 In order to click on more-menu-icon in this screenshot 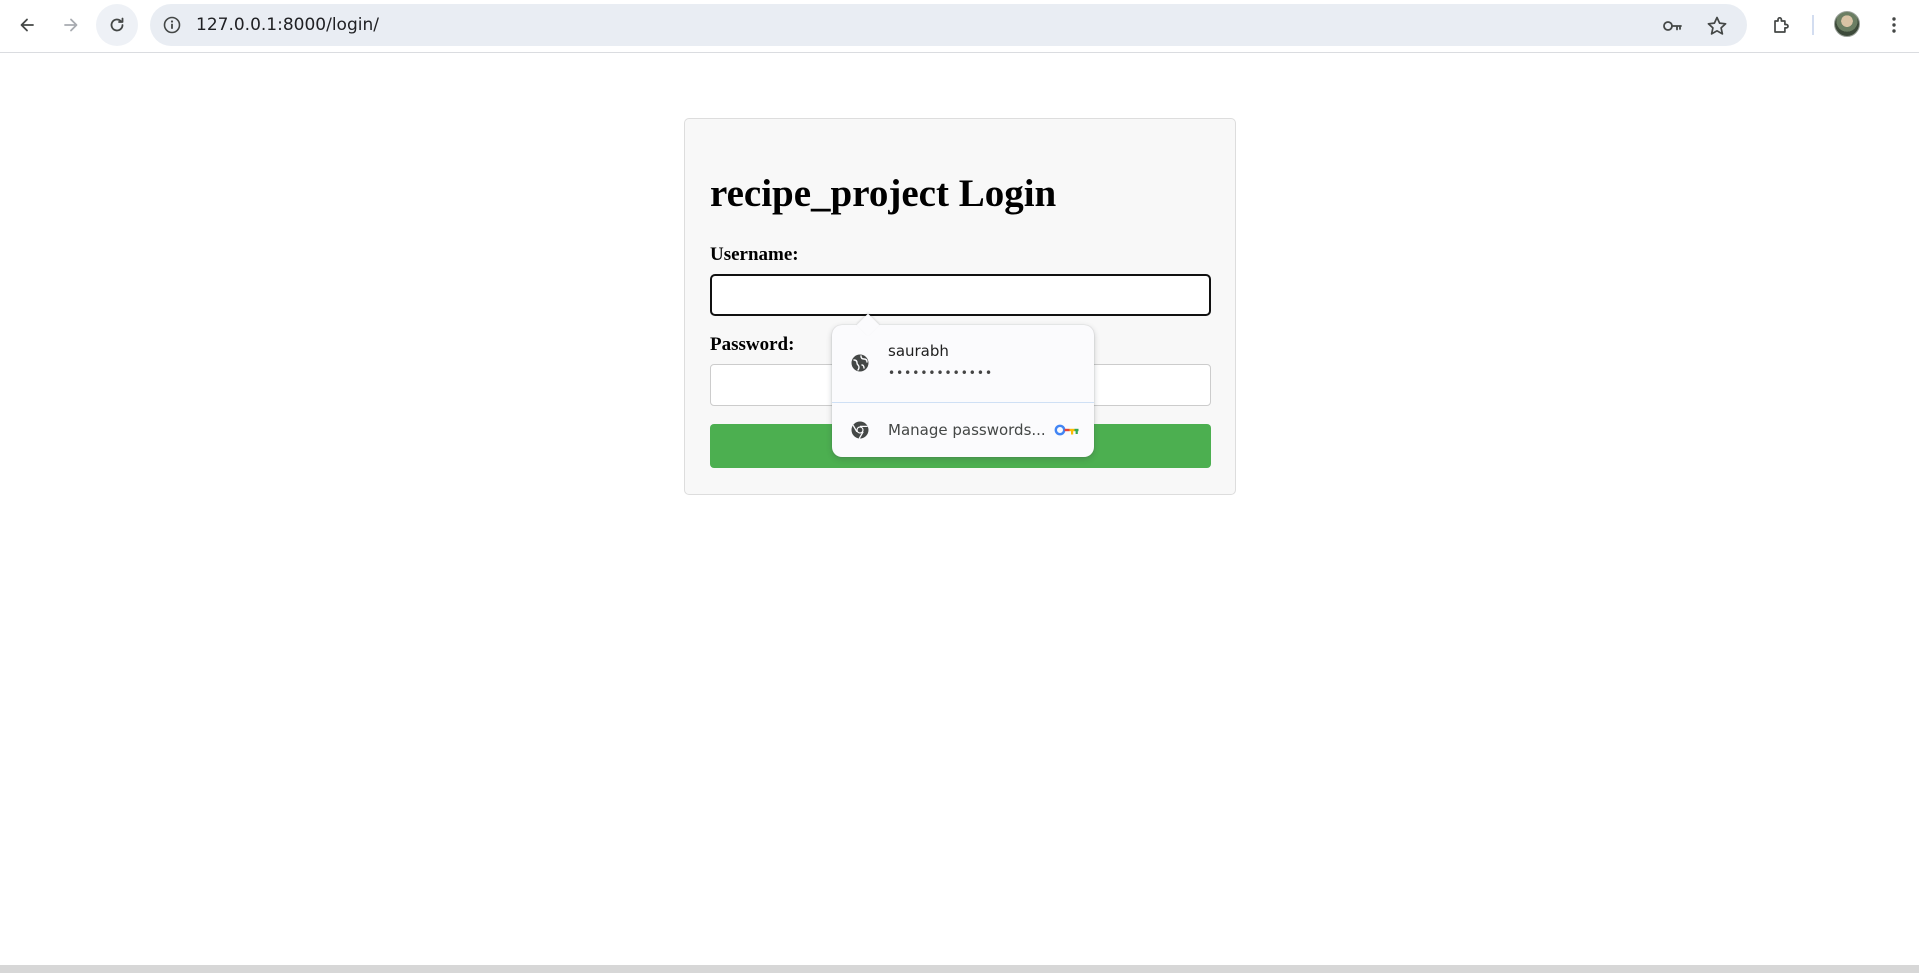, I will do `click(1894, 25)`.